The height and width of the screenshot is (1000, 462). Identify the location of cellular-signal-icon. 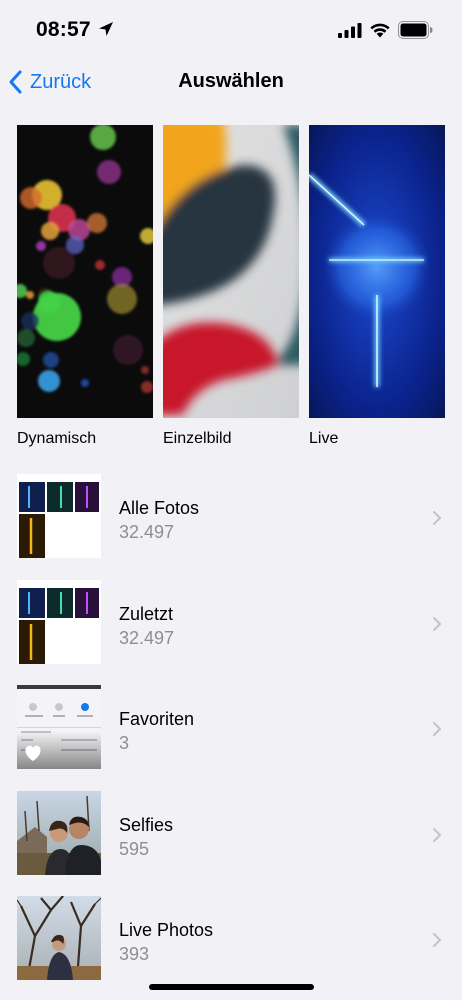
(350, 30).